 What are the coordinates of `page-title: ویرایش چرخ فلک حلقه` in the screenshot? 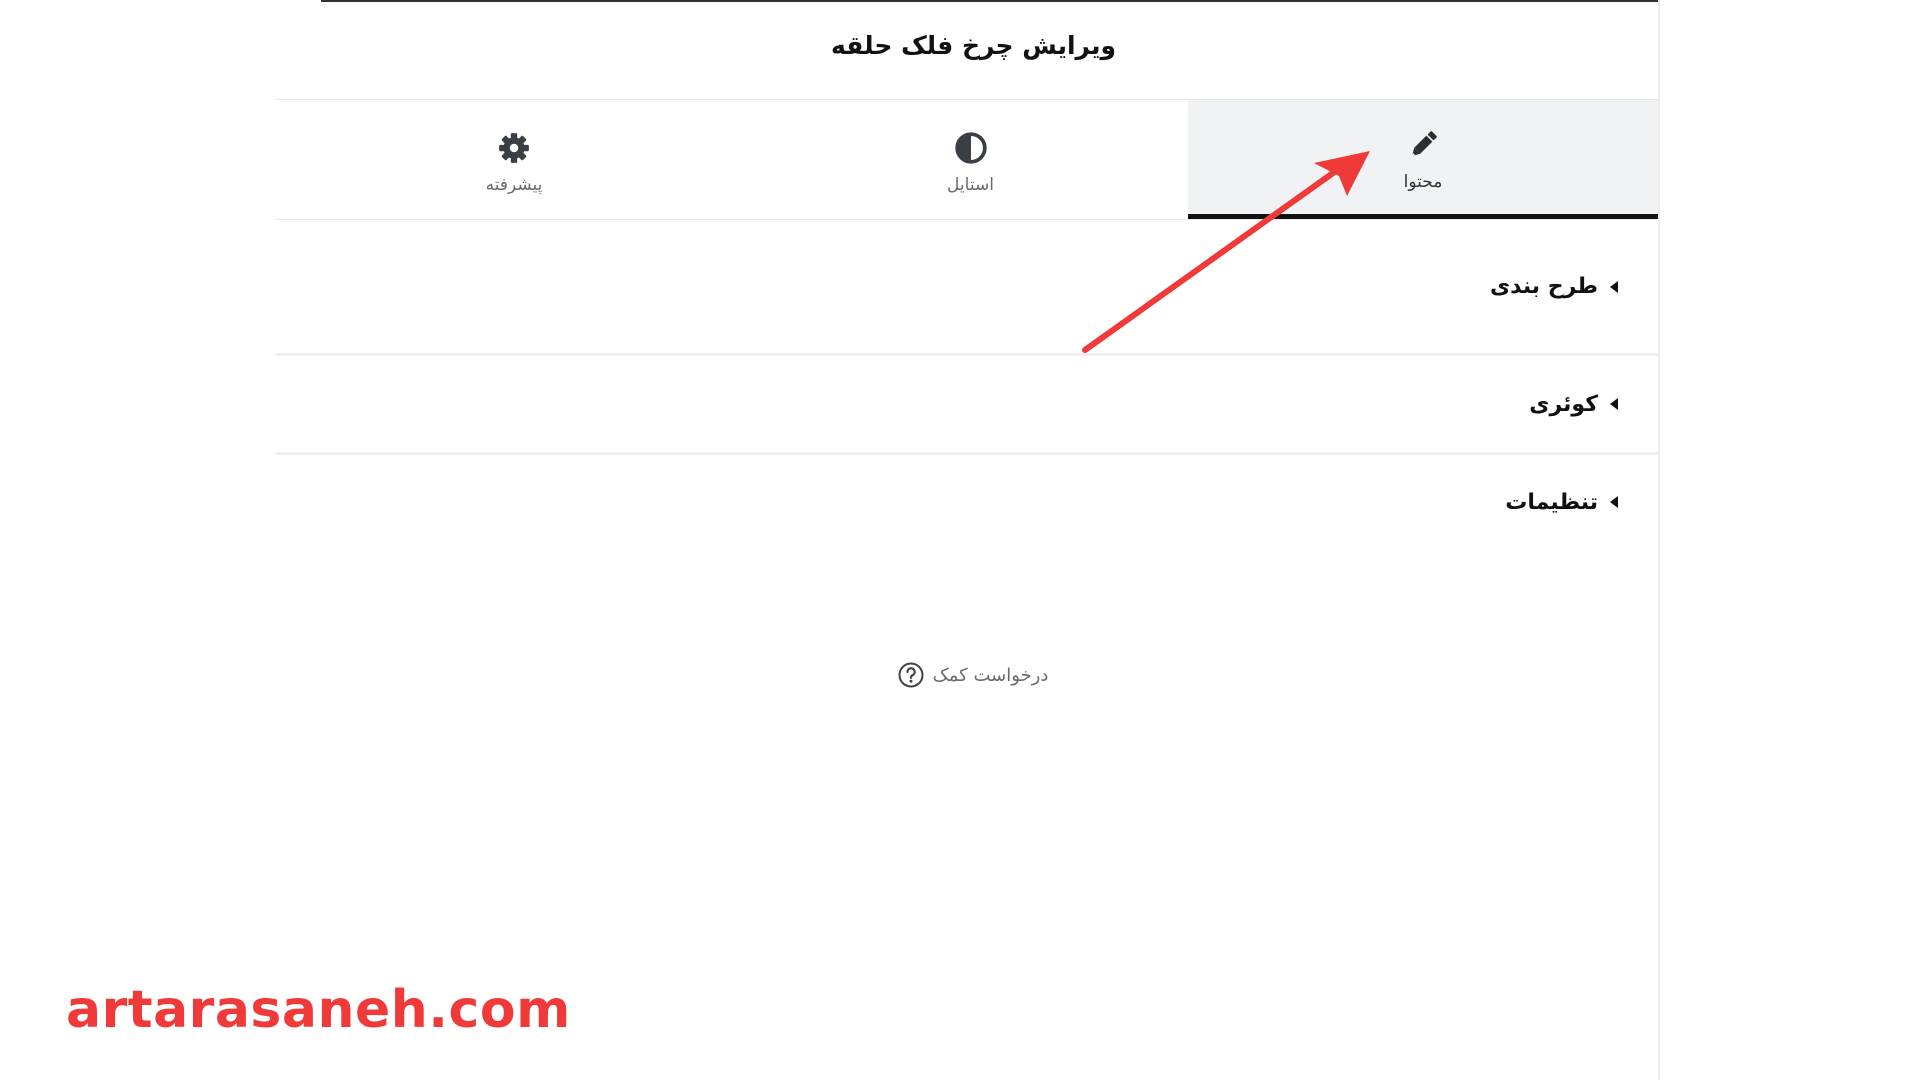 It's located at (973, 45).